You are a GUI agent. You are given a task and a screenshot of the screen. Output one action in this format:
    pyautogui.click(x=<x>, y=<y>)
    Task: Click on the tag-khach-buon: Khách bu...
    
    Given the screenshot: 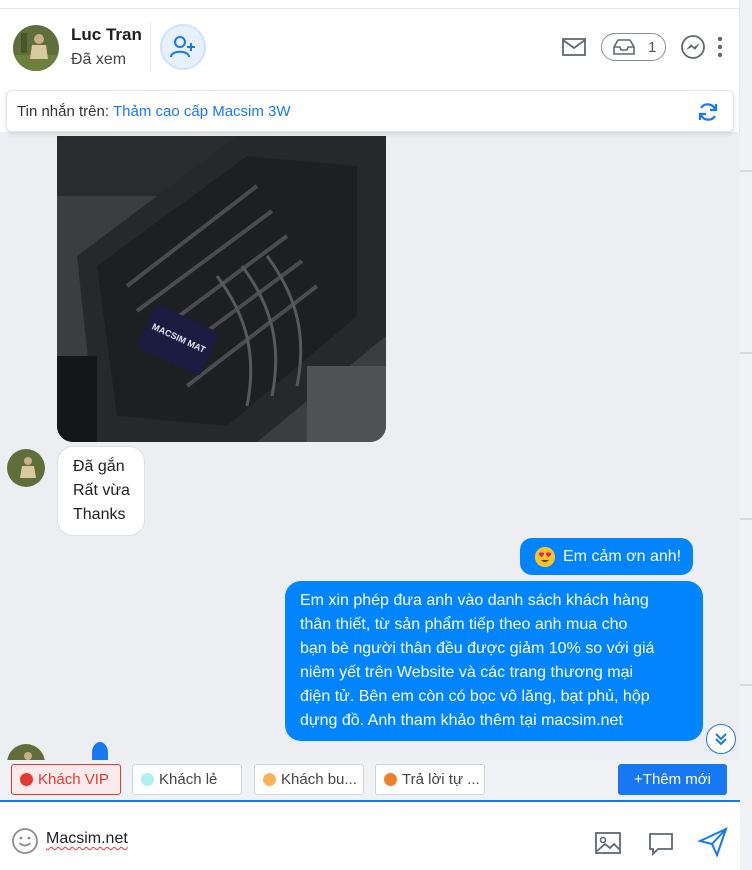 What is the action you would take?
    pyautogui.click(x=309, y=779)
    